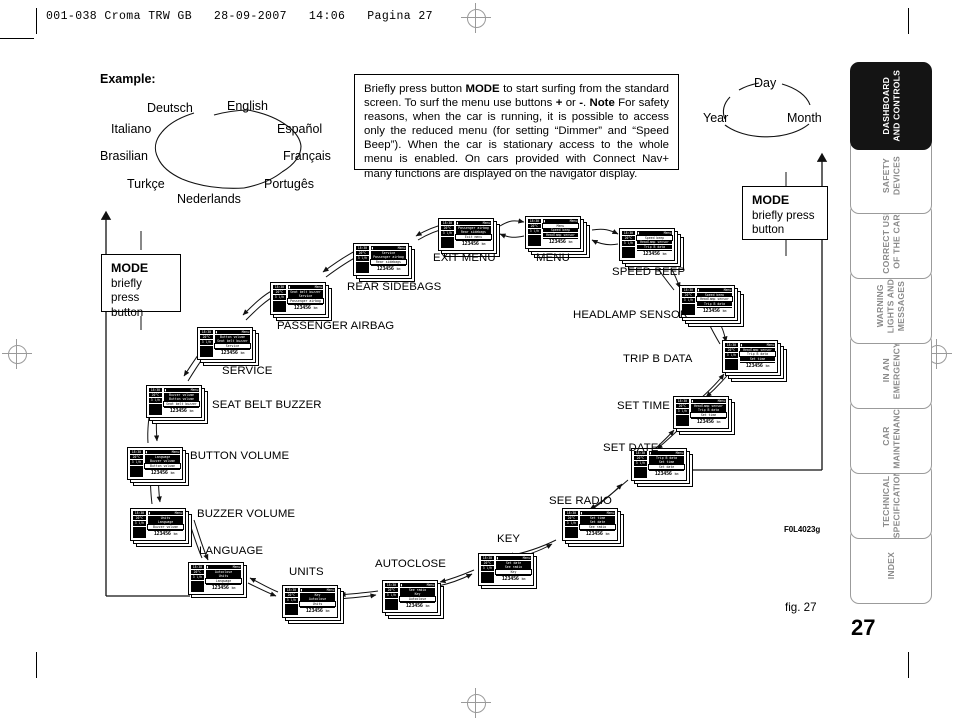 This screenshot has height=718, width=954. What do you see at coordinates (223, 581) in the screenshot?
I see `lcd-menu-item-selected: Language` at bounding box center [223, 581].